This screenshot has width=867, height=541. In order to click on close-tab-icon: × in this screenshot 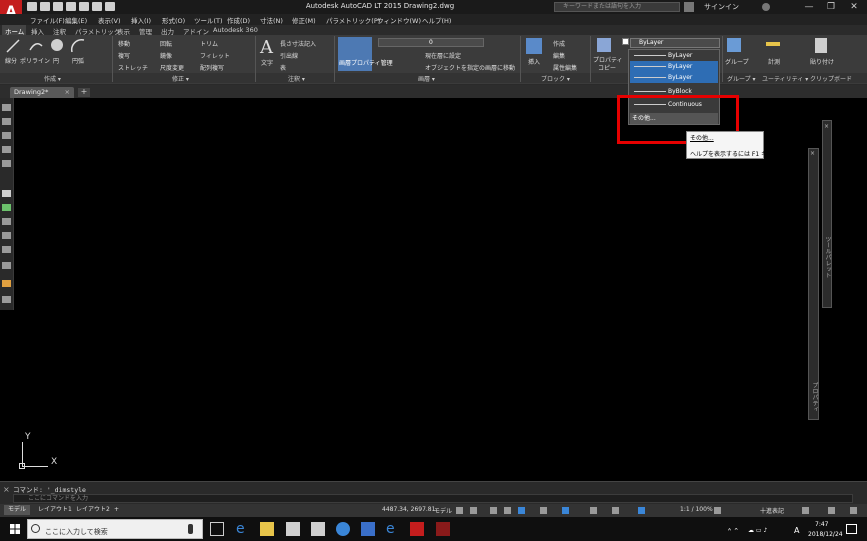, I will do `click(67, 92)`.